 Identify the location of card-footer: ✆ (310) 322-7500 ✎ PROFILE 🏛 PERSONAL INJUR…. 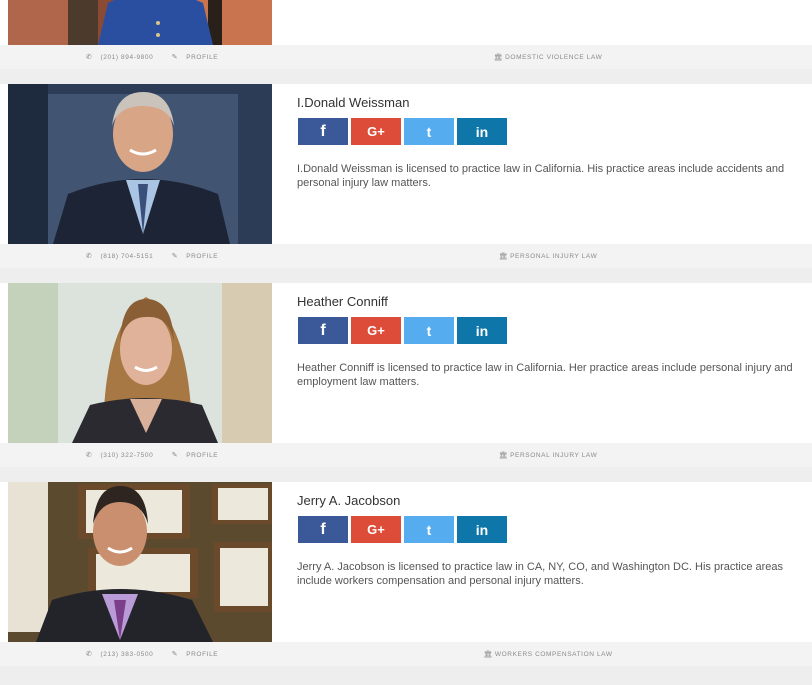
(406, 455).